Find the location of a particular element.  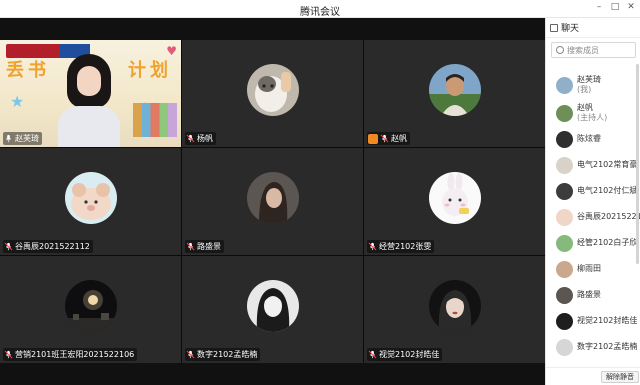

maximize-icon: □ is located at coordinates (615, 7).